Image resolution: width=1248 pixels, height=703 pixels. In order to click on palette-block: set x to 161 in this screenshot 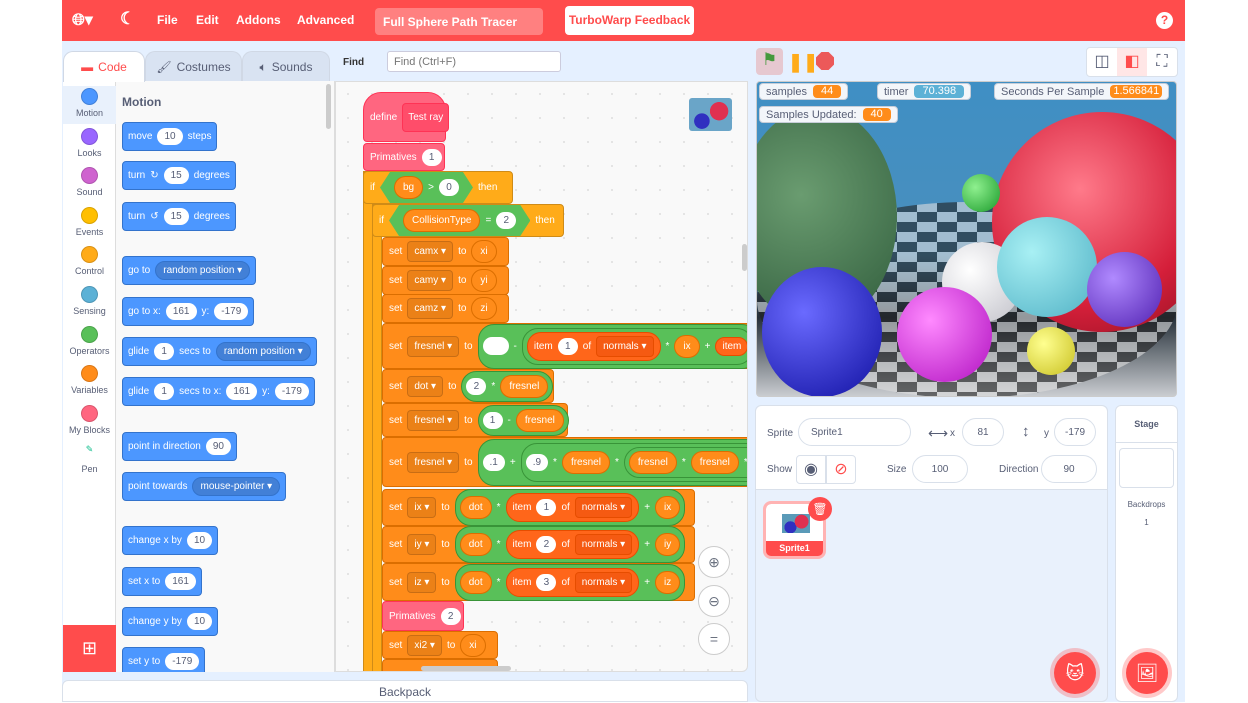, I will do `click(162, 581)`.